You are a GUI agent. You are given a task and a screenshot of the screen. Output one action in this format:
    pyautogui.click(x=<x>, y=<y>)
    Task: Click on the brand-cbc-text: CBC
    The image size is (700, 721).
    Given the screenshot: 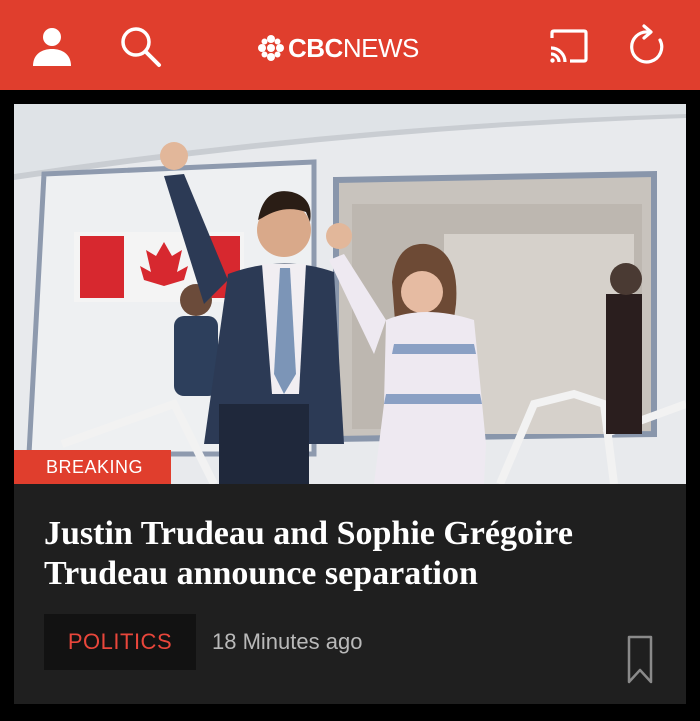 What is the action you would take?
    pyautogui.click(x=315, y=47)
    